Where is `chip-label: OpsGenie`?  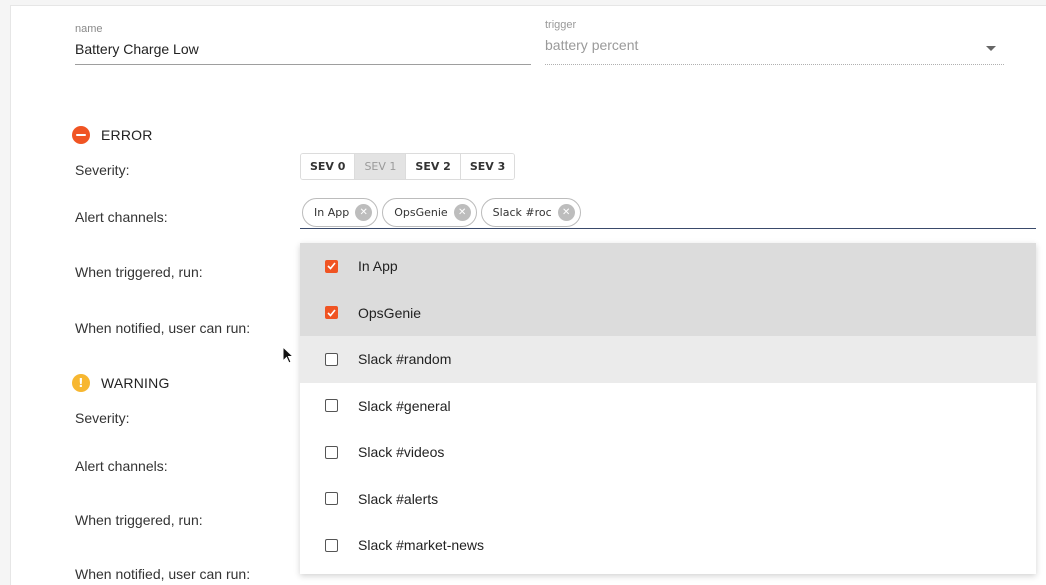 chip-label: OpsGenie is located at coordinates (421, 212).